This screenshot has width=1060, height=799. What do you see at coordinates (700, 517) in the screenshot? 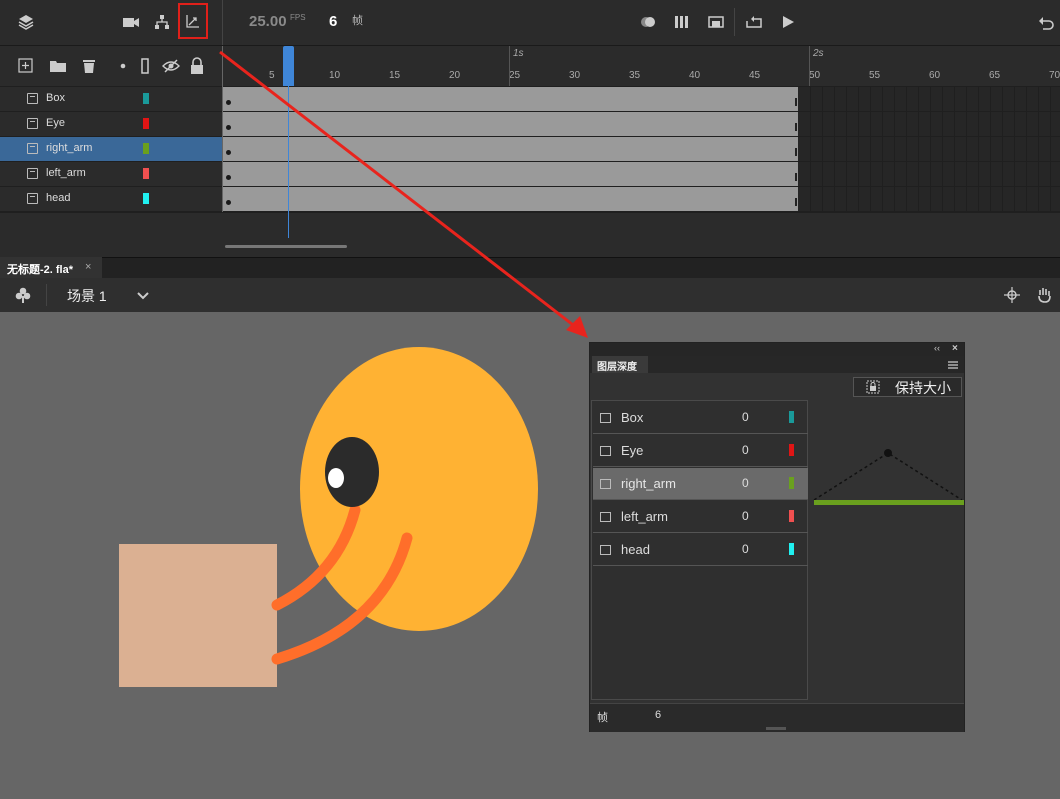
I see `depth-layer-row: left_arm 0` at bounding box center [700, 517].